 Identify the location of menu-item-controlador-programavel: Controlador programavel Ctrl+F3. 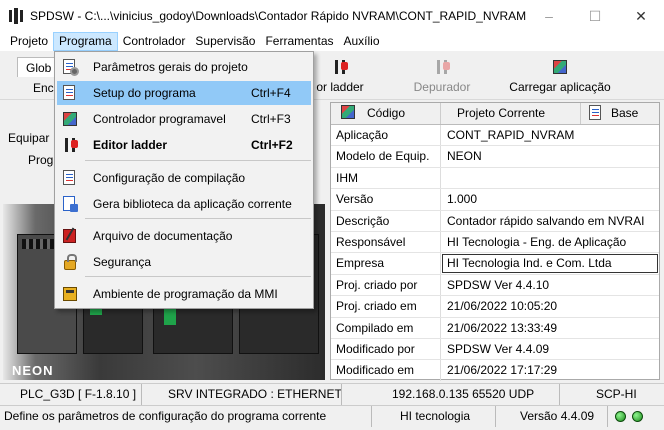
(184, 119).